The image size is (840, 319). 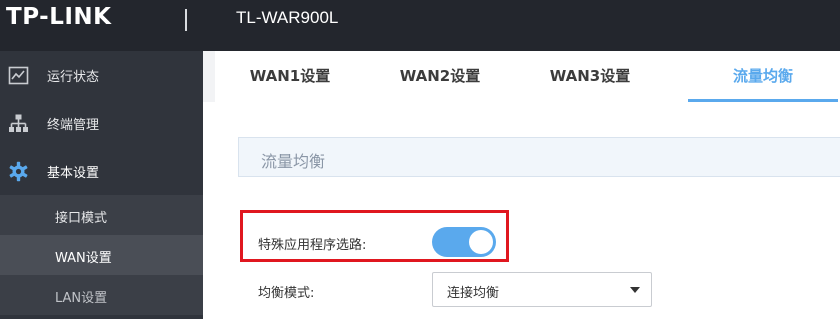 I want to click on sidebar-subitem-interface-mode: 接口模式, so click(x=101, y=215).